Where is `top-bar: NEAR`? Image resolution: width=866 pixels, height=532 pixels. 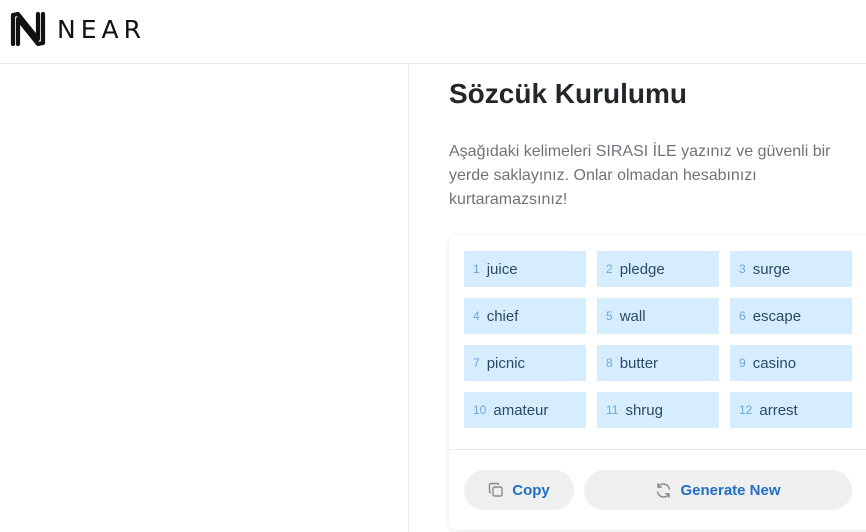 top-bar: NEAR is located at coordinates (433, 32).